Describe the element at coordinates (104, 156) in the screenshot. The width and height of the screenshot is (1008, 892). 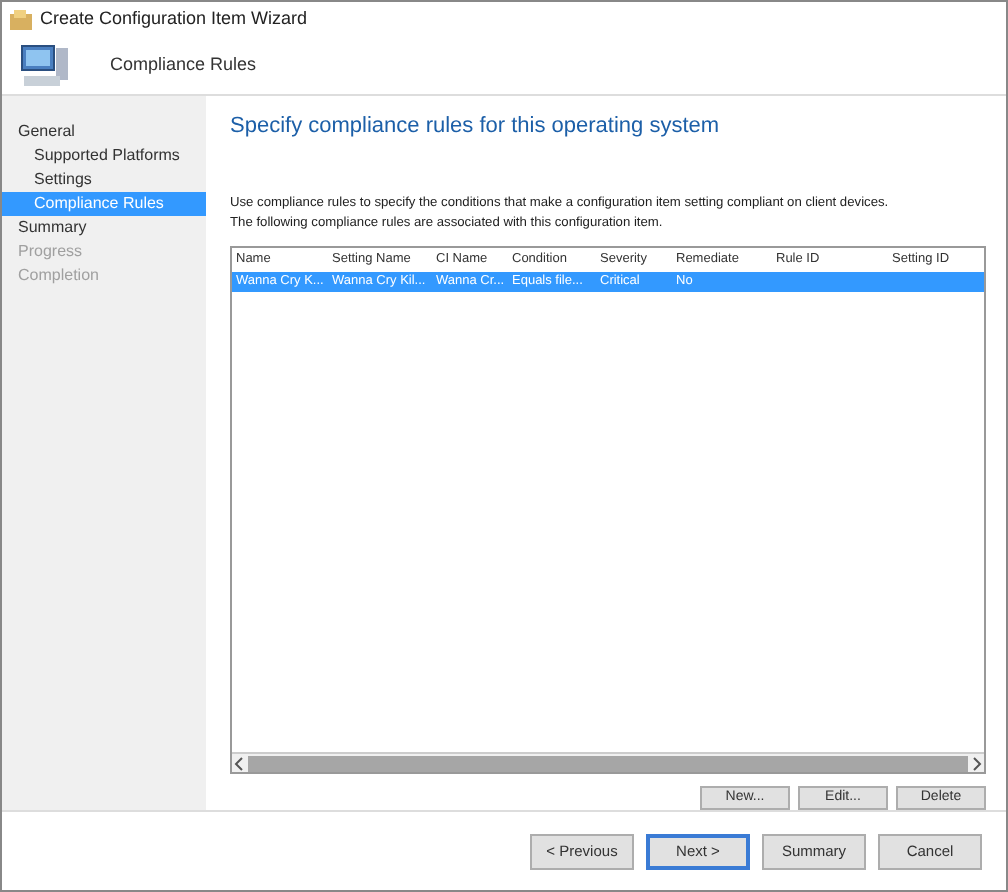
I see `nav-item: Supported Platforms` at that location.